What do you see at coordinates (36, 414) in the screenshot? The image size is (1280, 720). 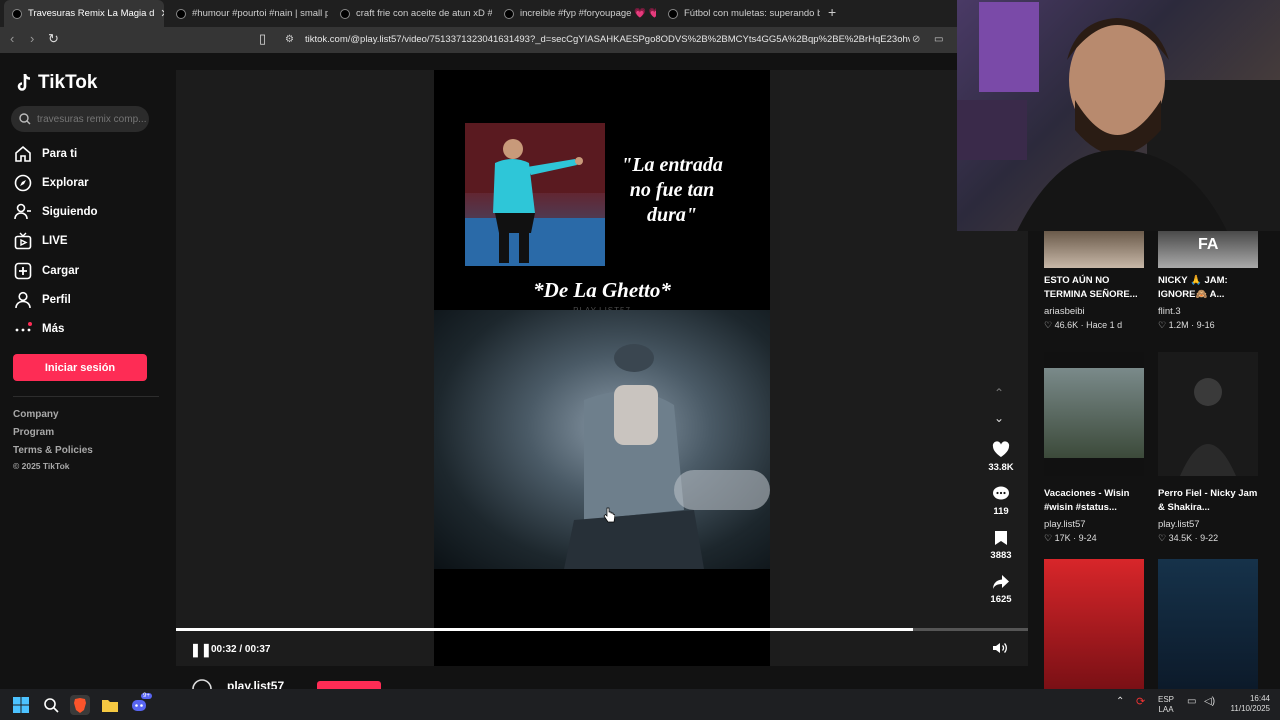 I see `footer-link-company: Company` at bounding box center [36, 414].